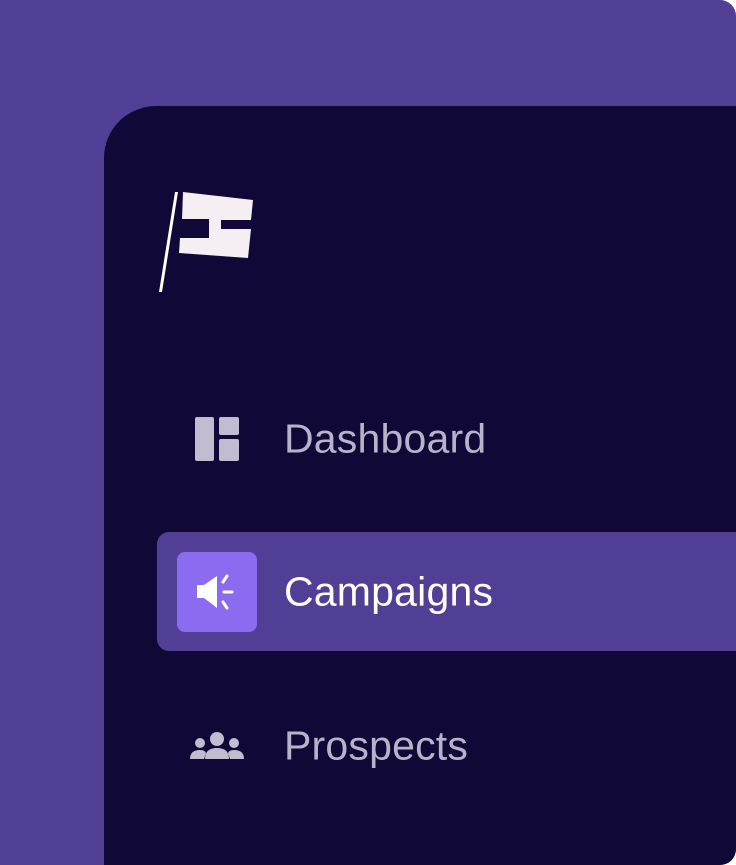  I want to click on dashboard-icon, so click(217, 439).